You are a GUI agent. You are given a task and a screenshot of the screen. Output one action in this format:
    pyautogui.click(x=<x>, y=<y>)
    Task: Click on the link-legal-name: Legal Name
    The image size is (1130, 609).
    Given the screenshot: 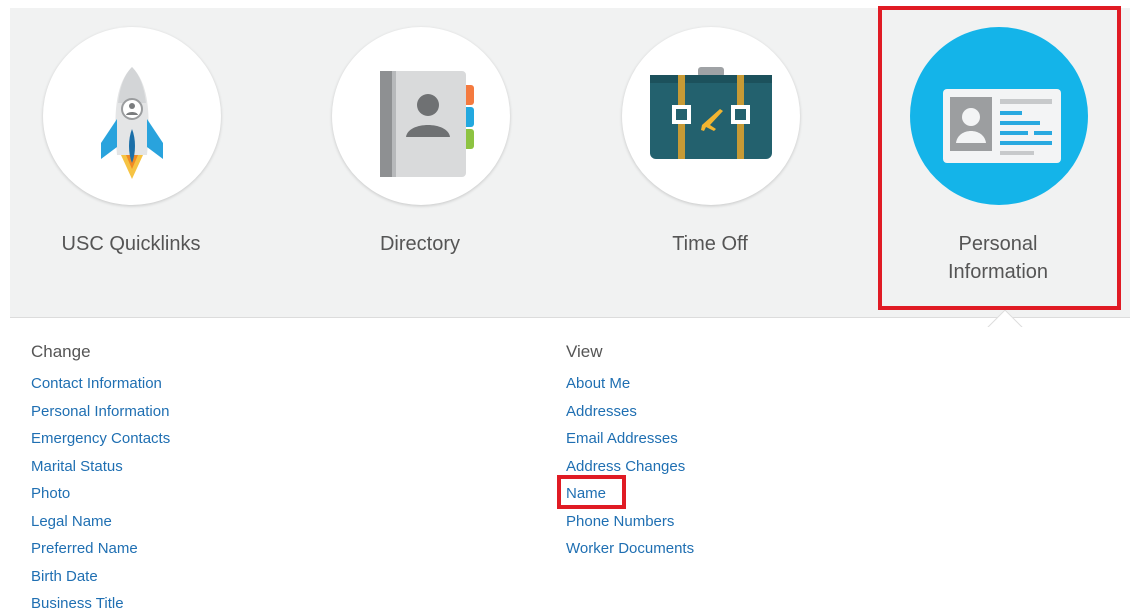 What is the action you would take?
    pyautogui.click(x=71, y=521)
    